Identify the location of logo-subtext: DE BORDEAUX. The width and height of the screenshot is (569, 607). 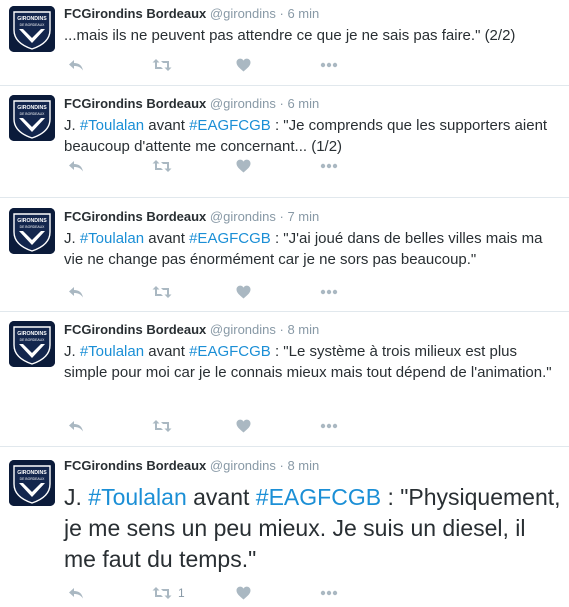
(32, 25).